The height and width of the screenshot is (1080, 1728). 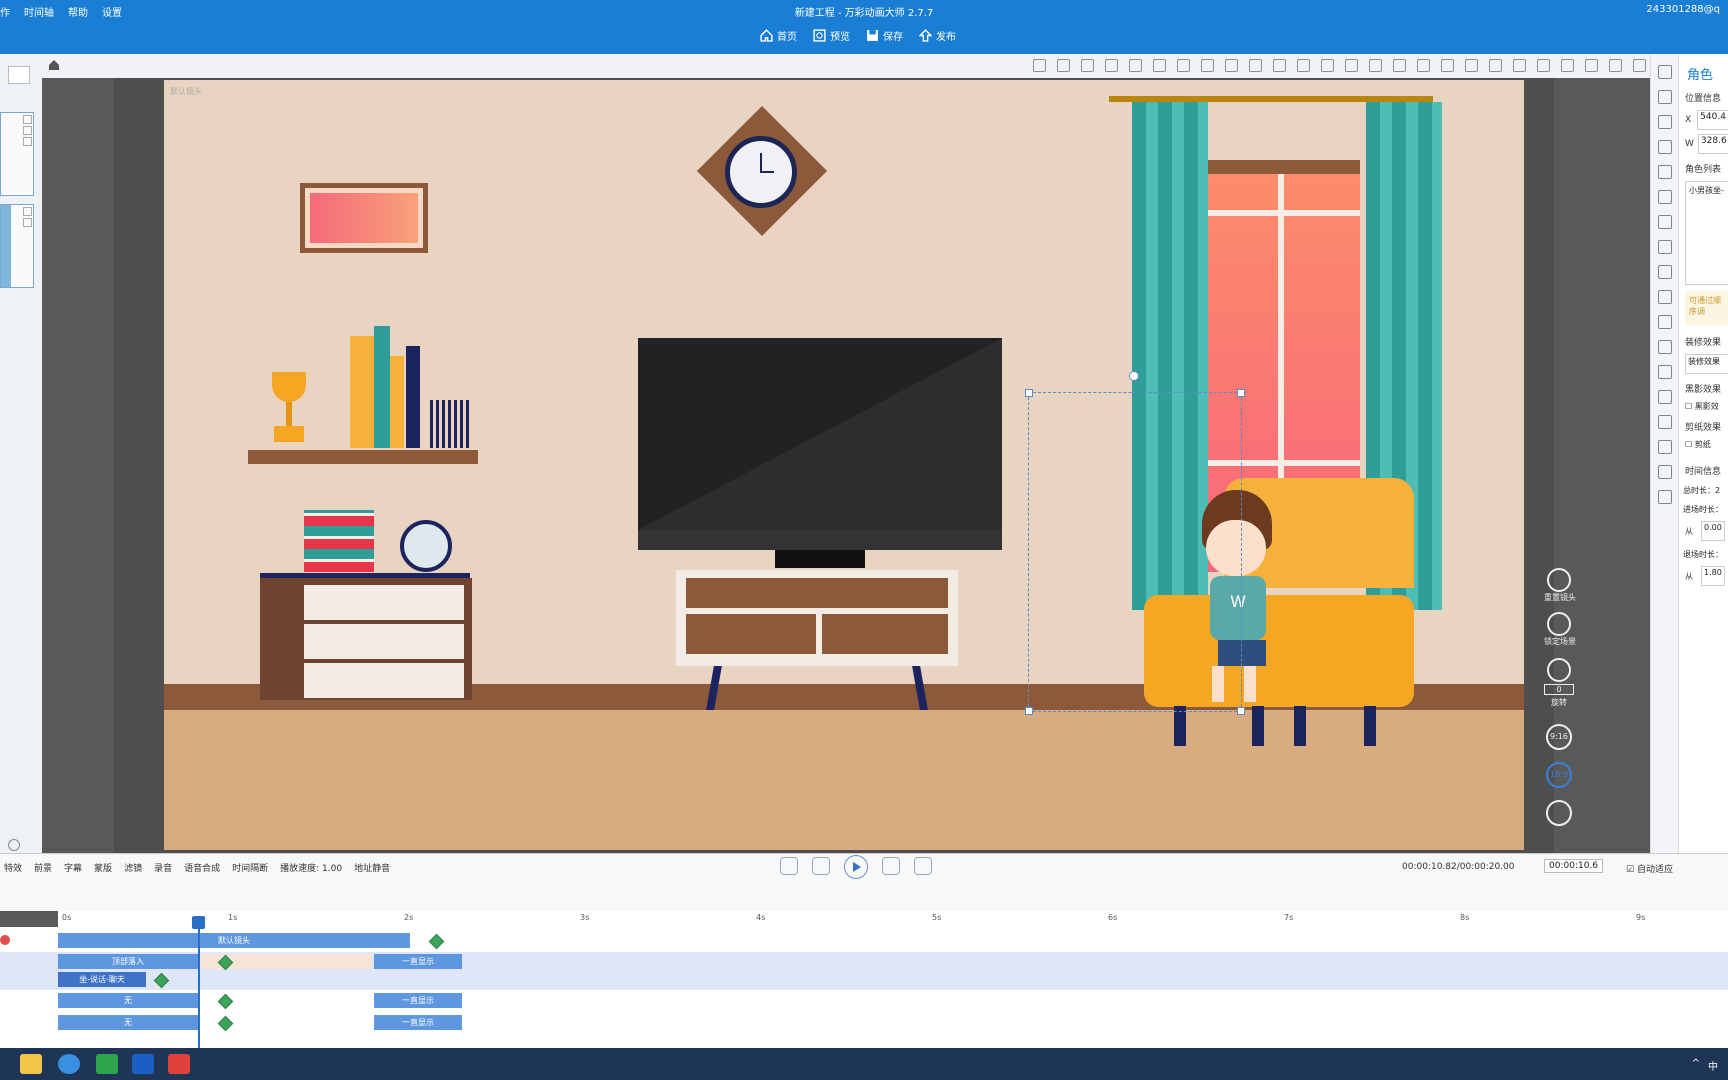 I want to click on green-app-icon, so click(x=107, y=1064).